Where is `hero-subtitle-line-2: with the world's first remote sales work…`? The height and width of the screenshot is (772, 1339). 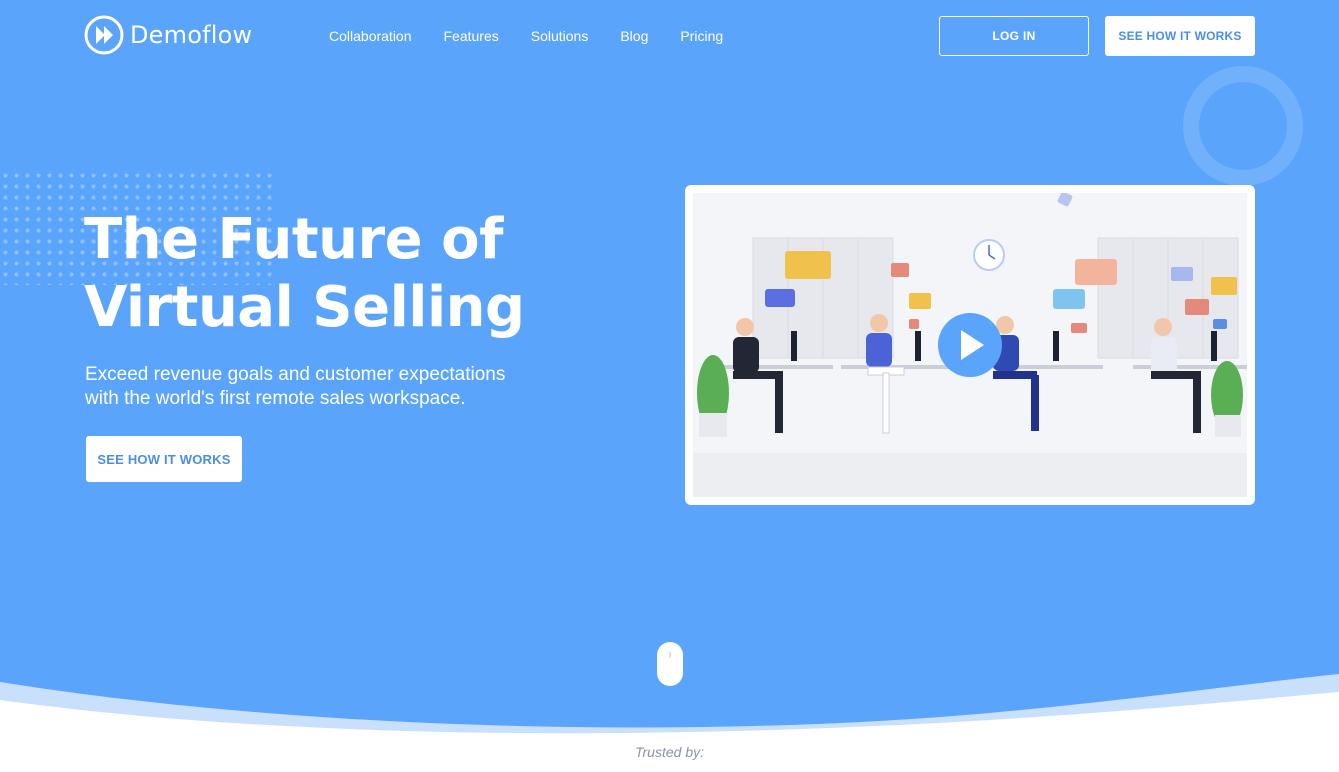 hero-subtitle-line-2: with the world's first remote sales work… is located at coordinates (275, 398).